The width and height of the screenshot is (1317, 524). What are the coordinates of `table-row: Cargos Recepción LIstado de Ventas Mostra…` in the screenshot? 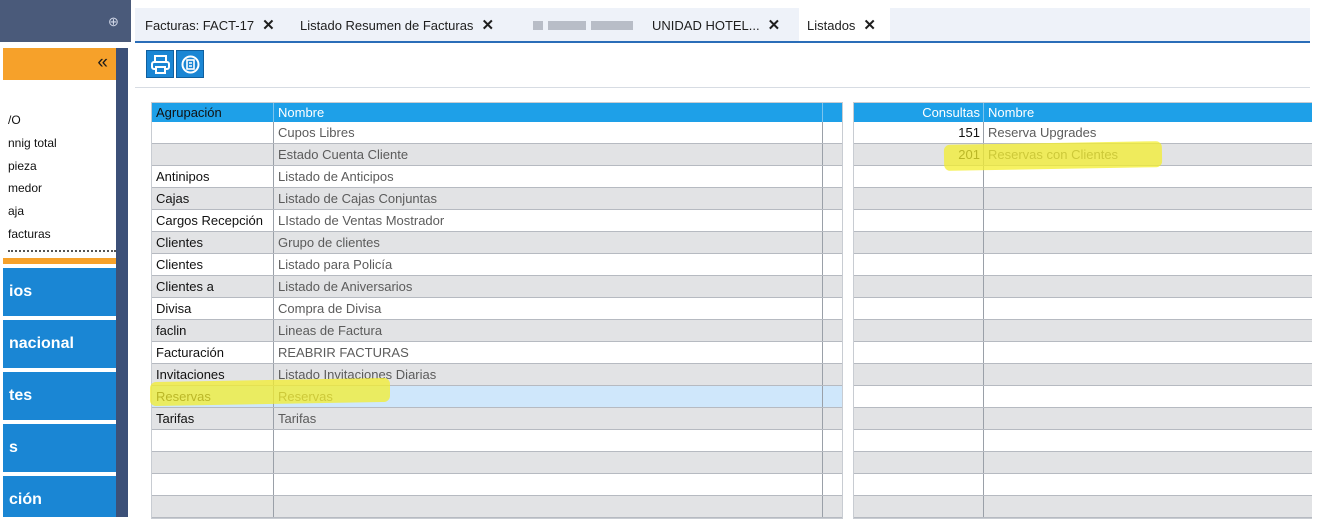 It's located at (497, 221).